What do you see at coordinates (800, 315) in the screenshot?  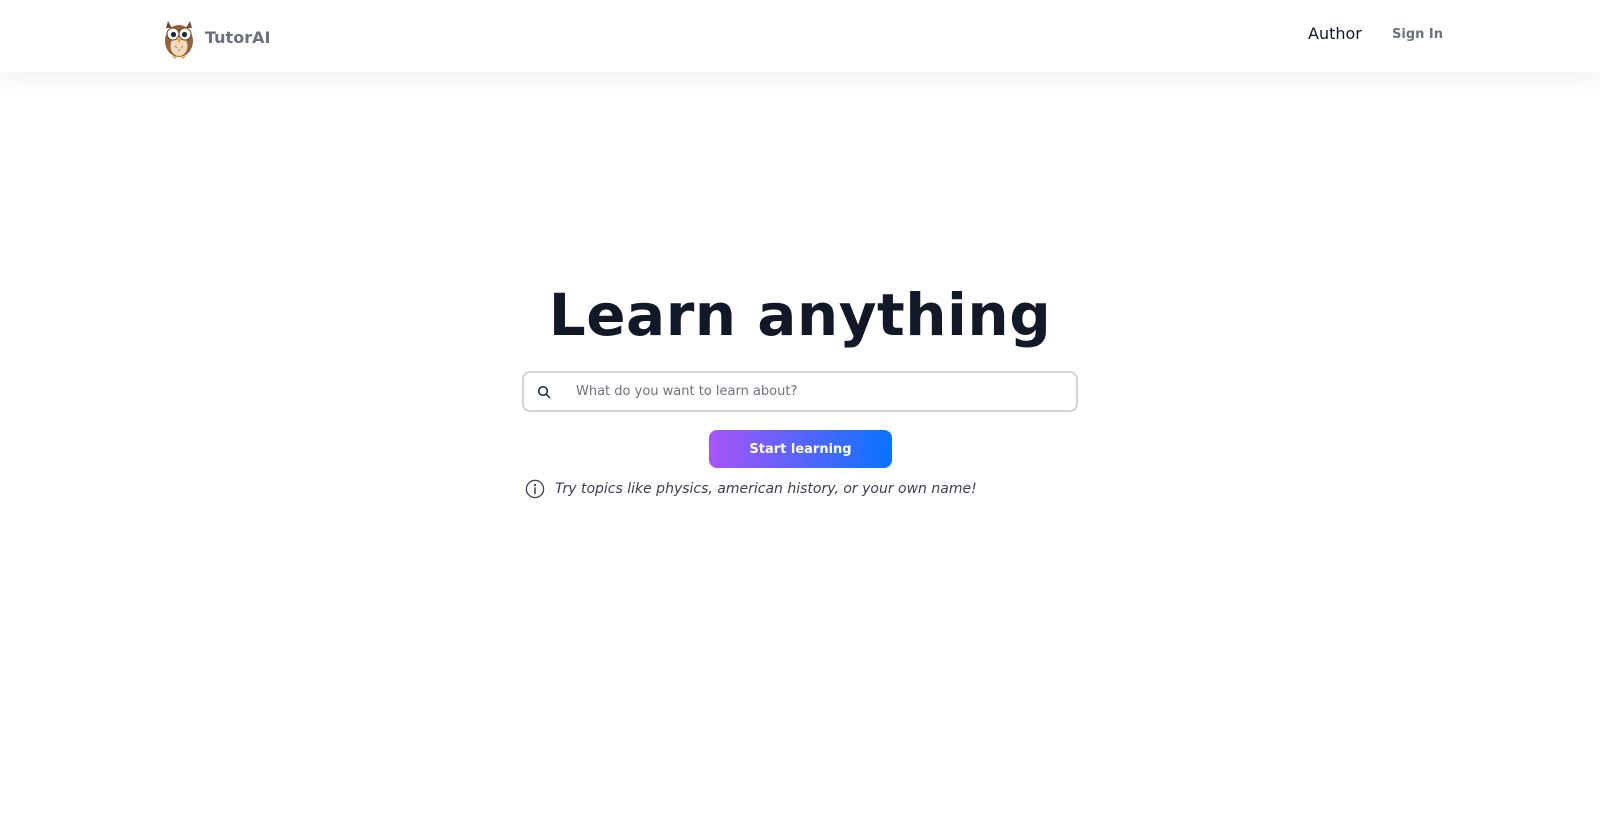 I see `page-title: Learn anything` at bounding box center [800, 315].